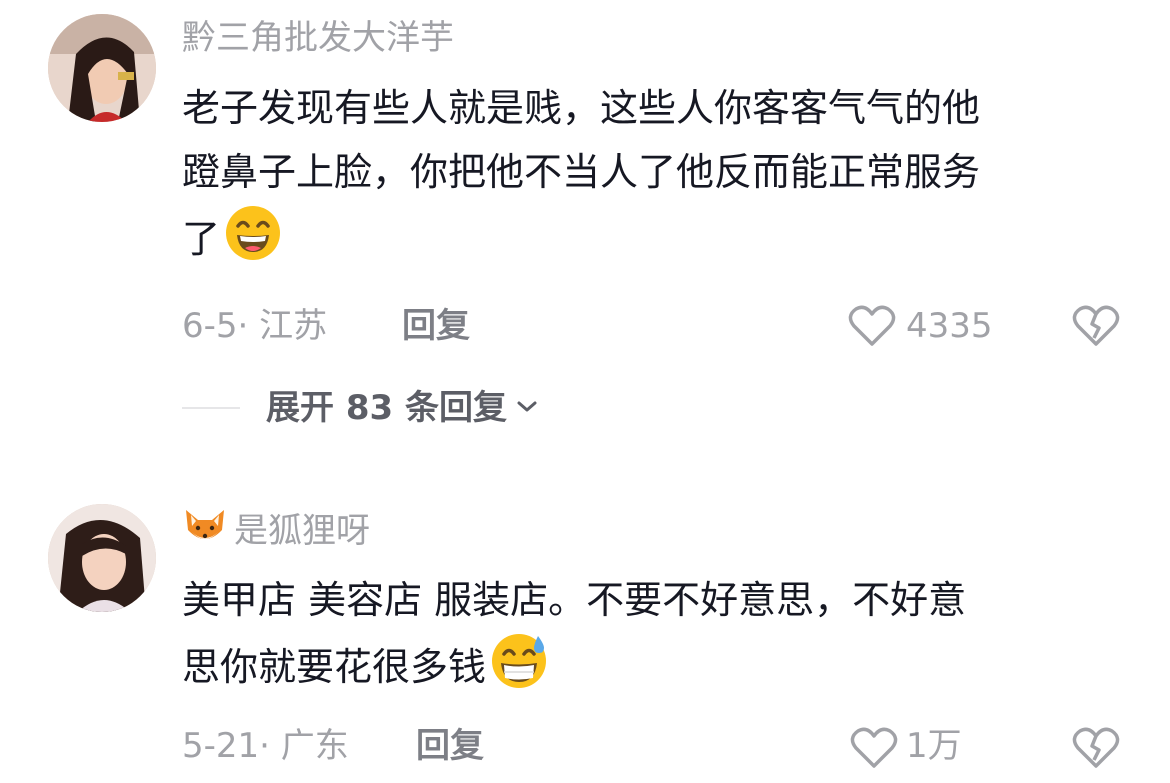  I want to click on comment-text-line-last: 了, so click(652, 242).